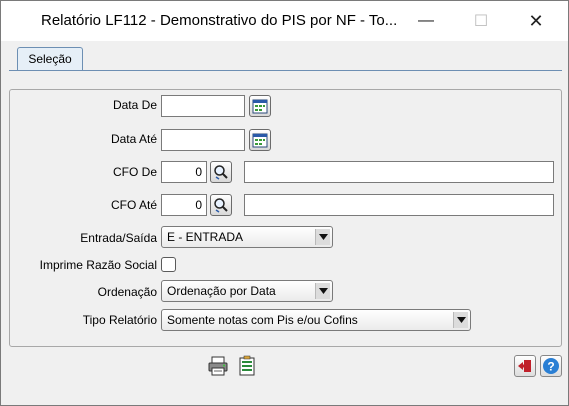  What do you see at coordinates (536, 21) in the screenshot?
I see `close-button: ✕` at bounding box center [536, 21].